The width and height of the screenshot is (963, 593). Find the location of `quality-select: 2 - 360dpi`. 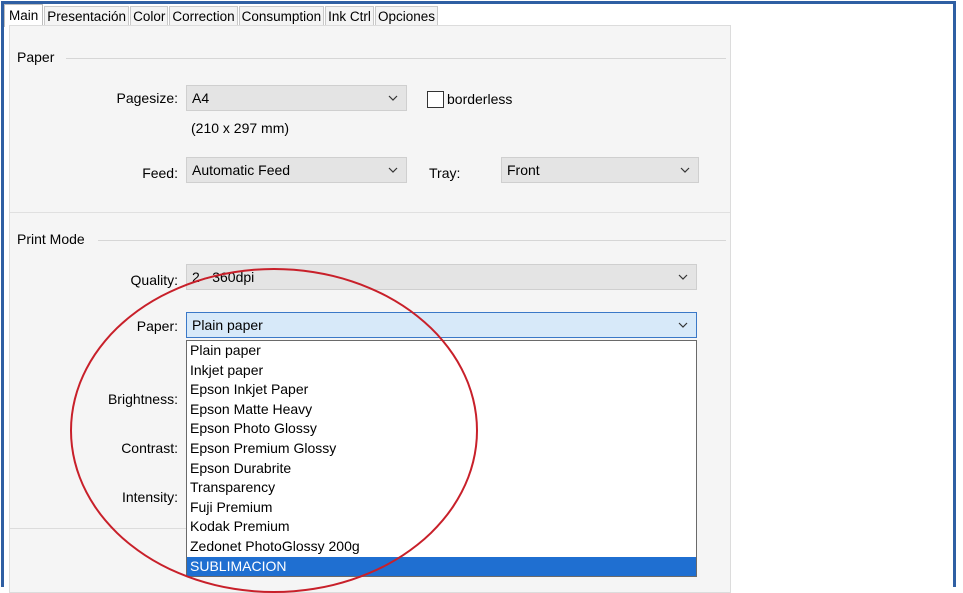

quality-select: 2 - 360dpi is located at coordinates (441, 277).